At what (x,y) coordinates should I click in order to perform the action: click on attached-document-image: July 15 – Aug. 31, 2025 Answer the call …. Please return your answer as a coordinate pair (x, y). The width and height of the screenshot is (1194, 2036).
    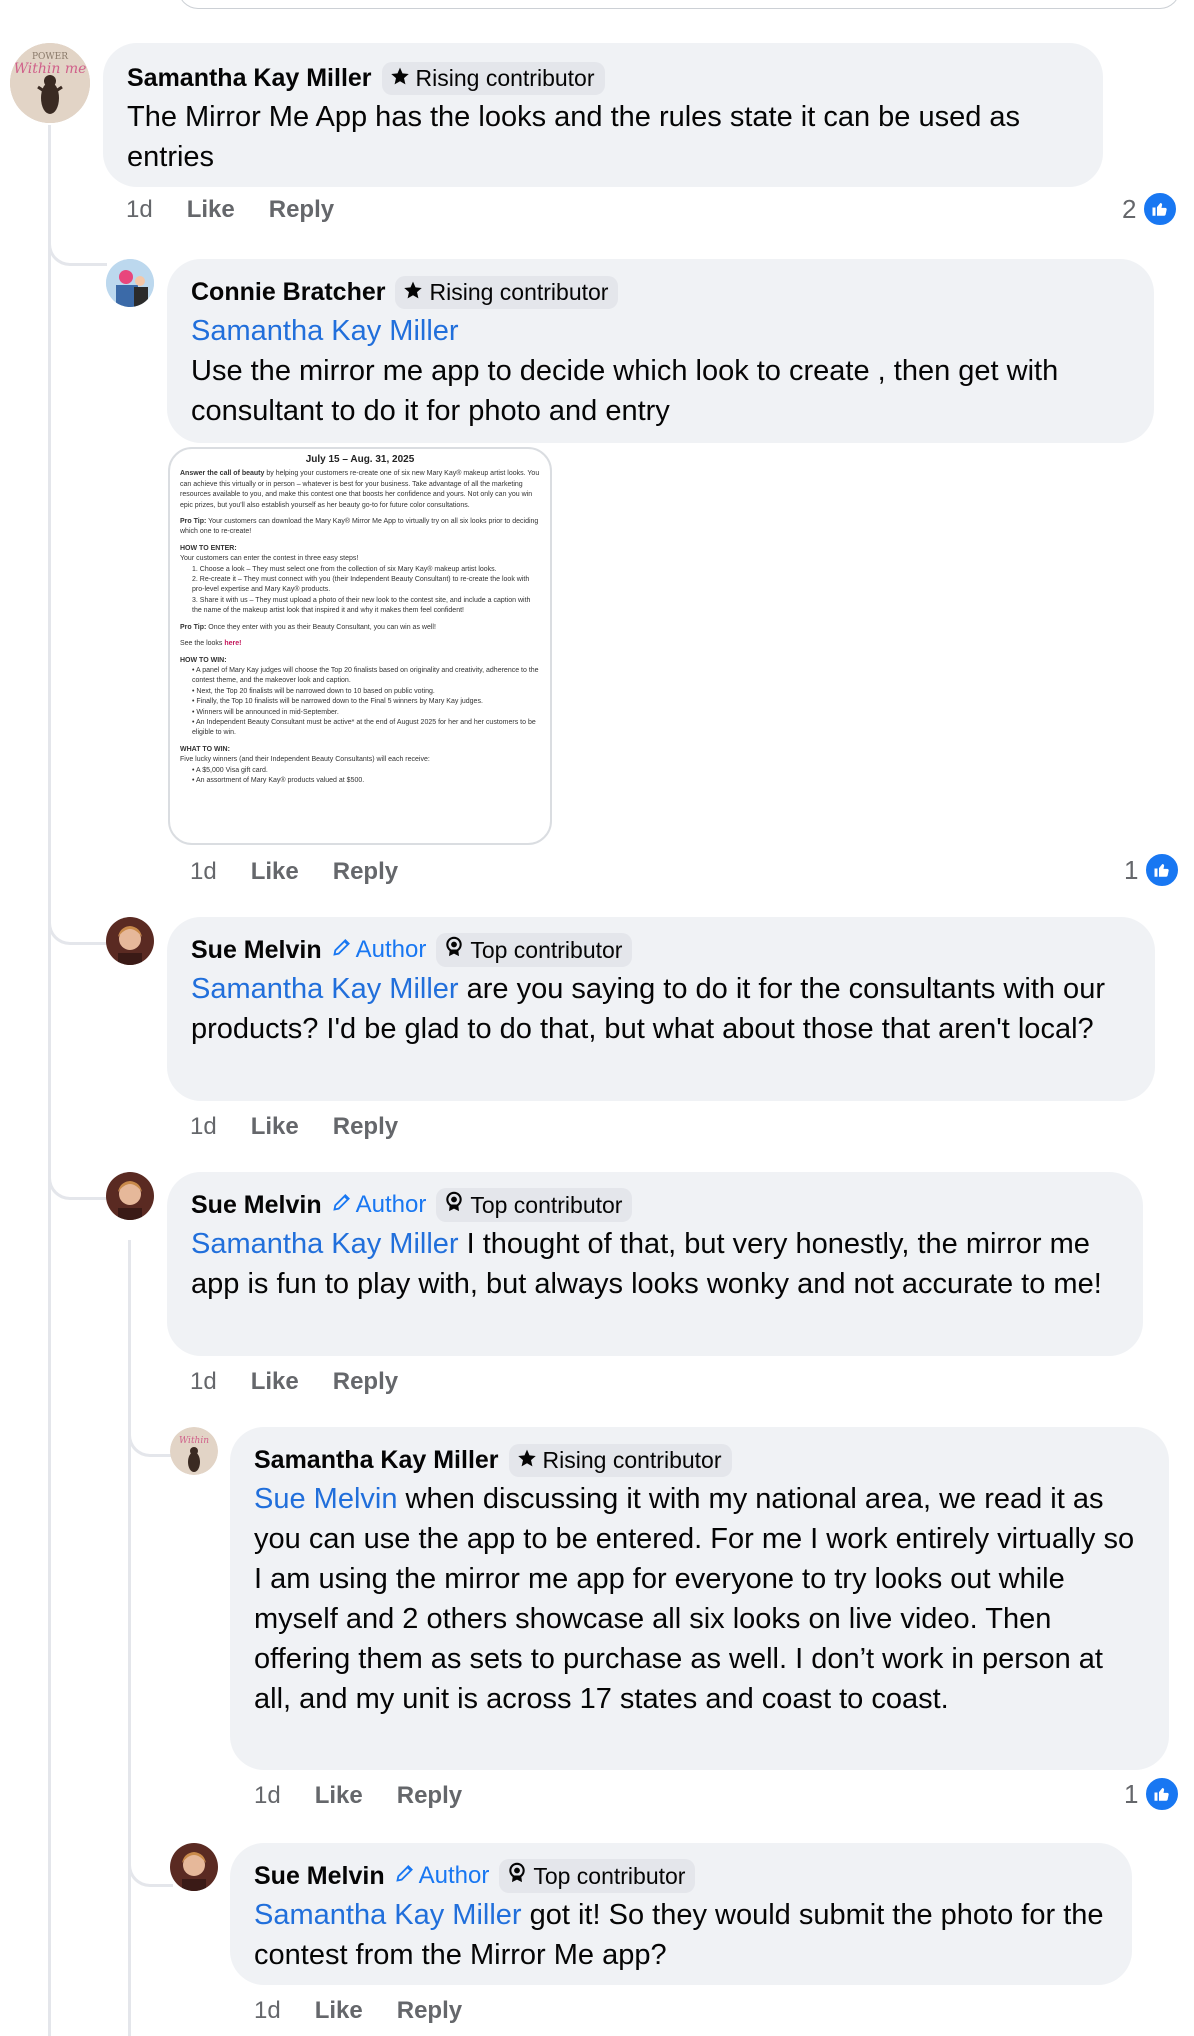
    Looking at the image, I should click on (360, 646).